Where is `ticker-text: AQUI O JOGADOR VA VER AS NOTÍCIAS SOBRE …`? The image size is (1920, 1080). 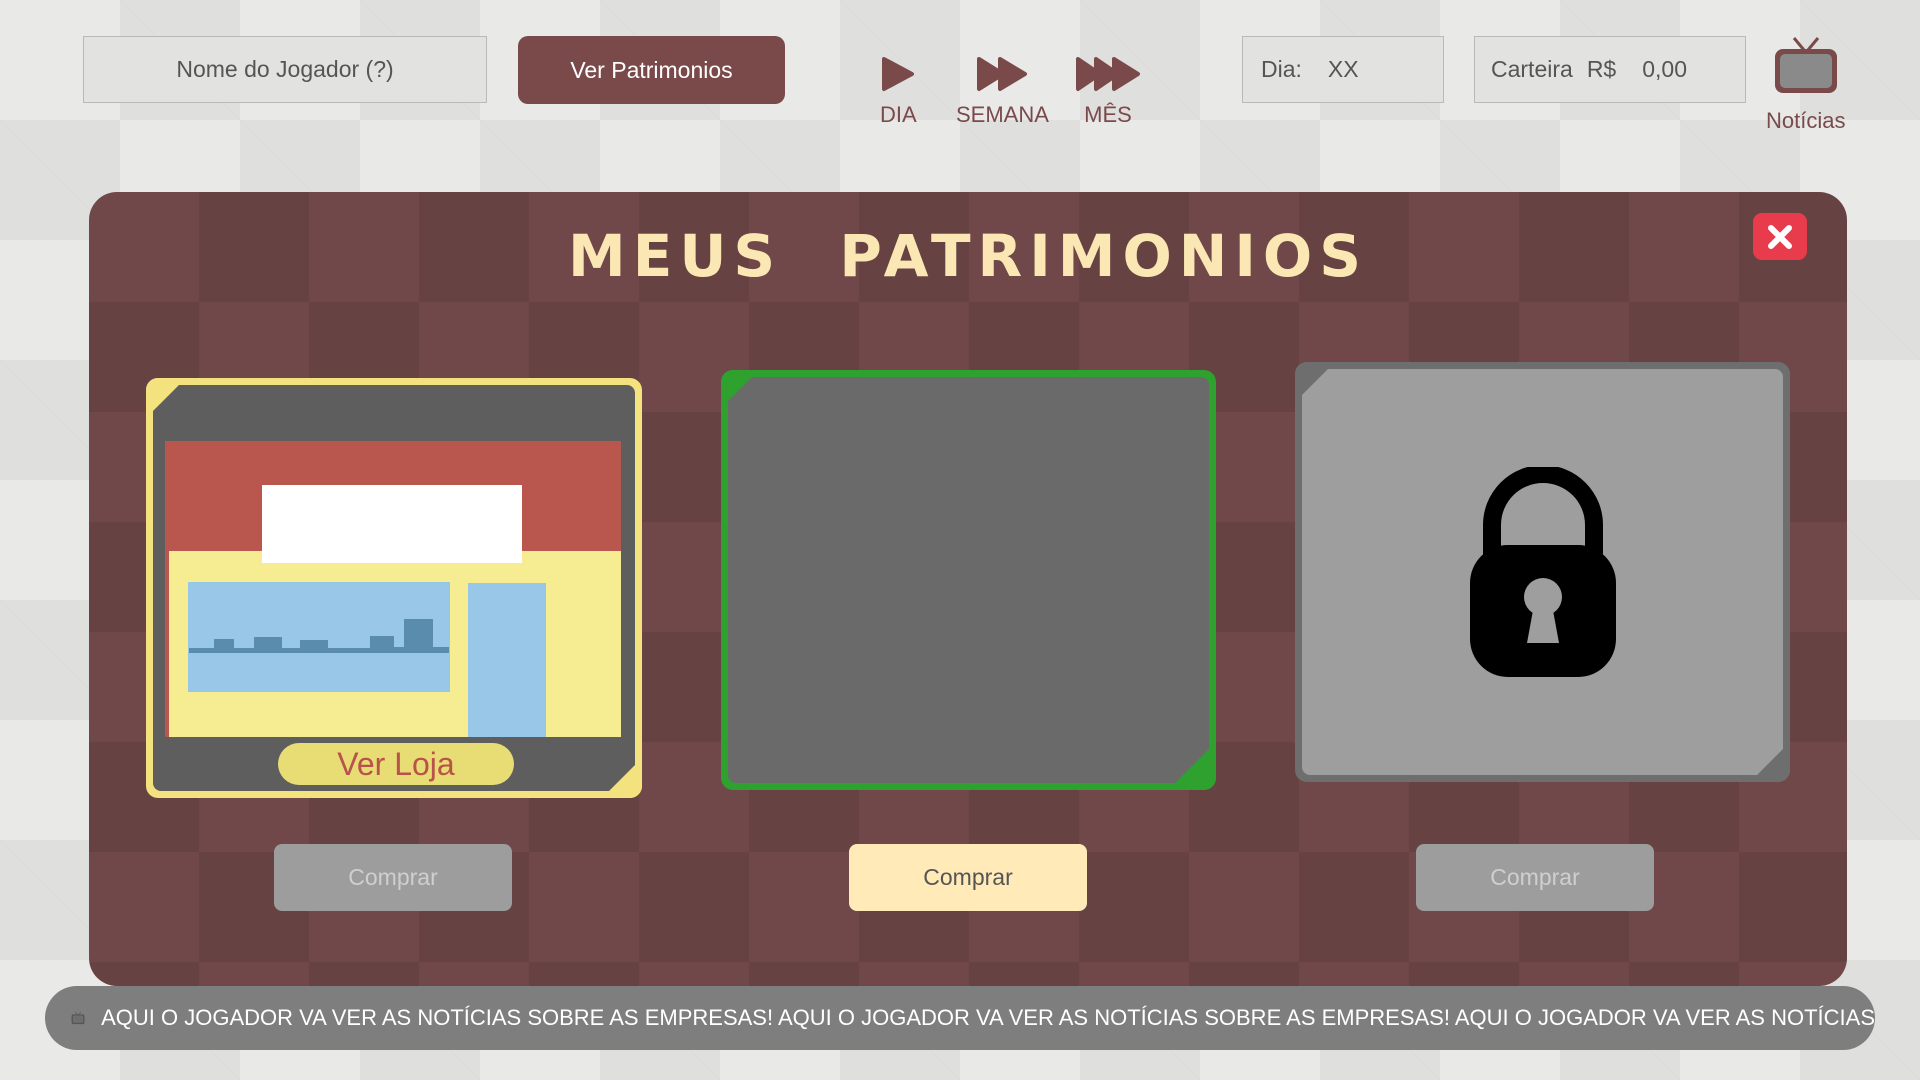 ticker-text: AQUI O JOGADOR VA VER AS NOTÍCIAS SOBRE … is located at coordinates (988, 1017).